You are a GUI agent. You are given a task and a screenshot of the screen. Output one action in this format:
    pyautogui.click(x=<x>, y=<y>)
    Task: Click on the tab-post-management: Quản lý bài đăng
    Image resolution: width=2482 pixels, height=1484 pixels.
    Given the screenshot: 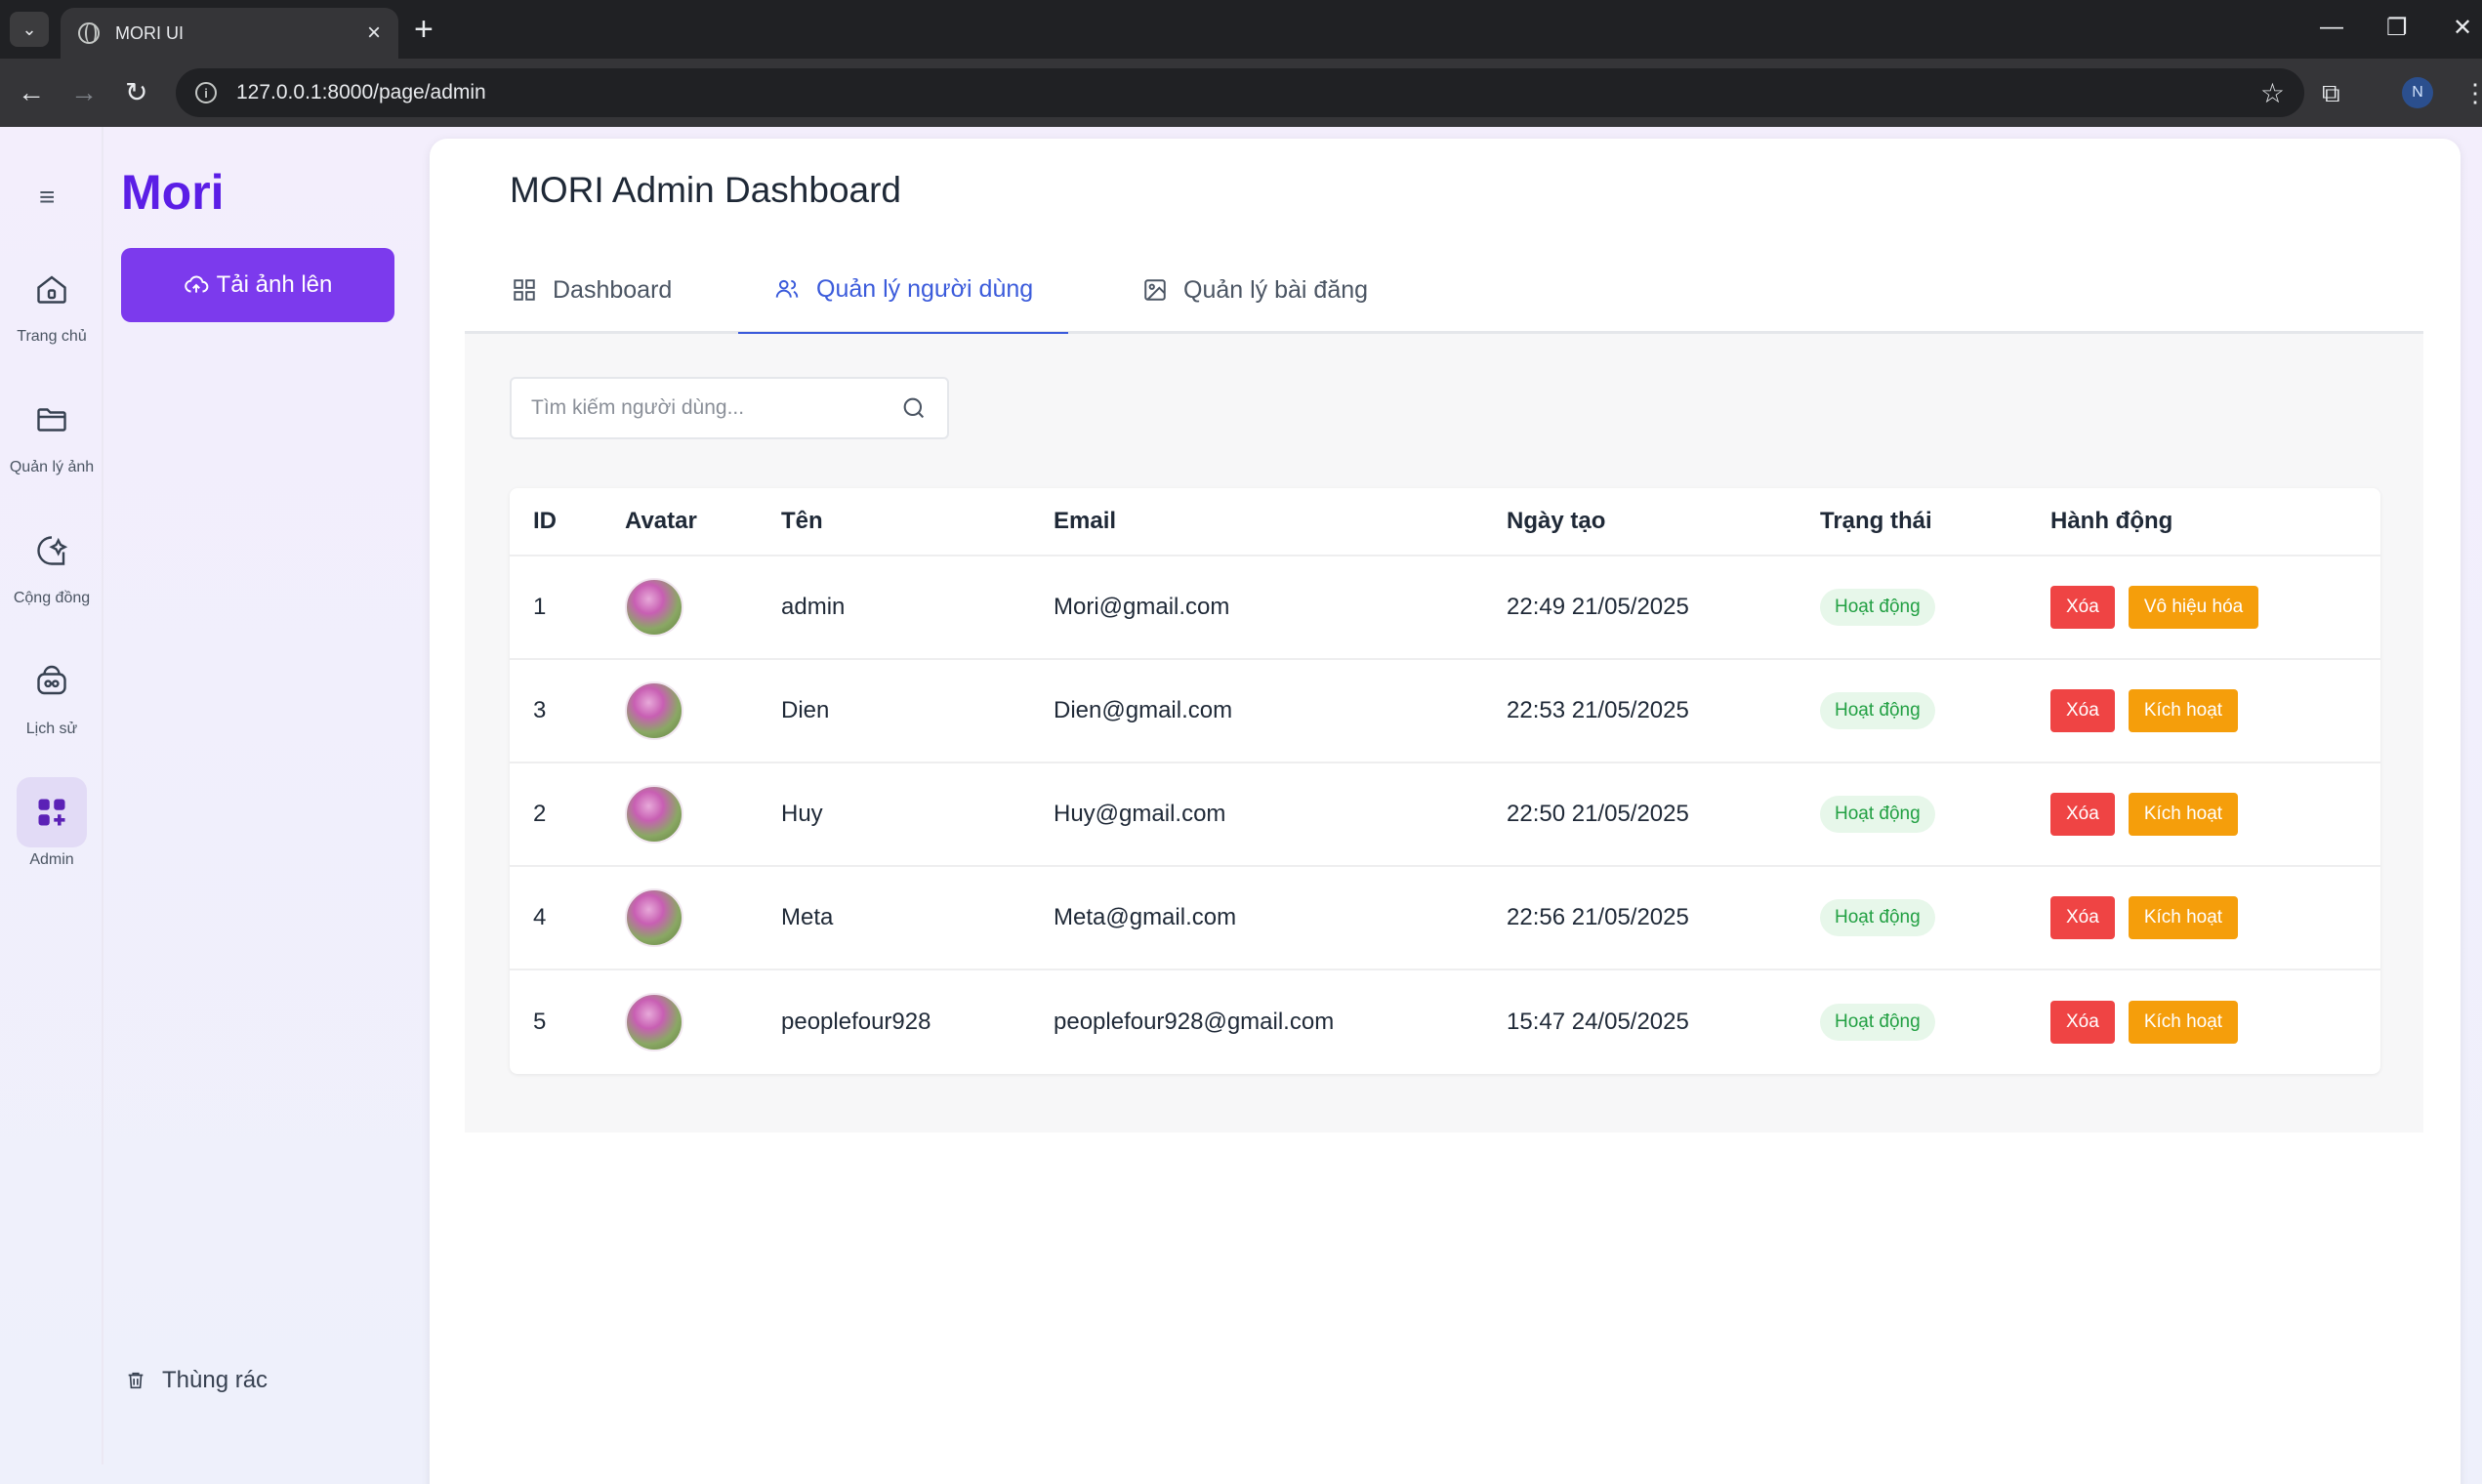 What is the action you would take?
    pyautogui.click(x=1255, y=290)
    